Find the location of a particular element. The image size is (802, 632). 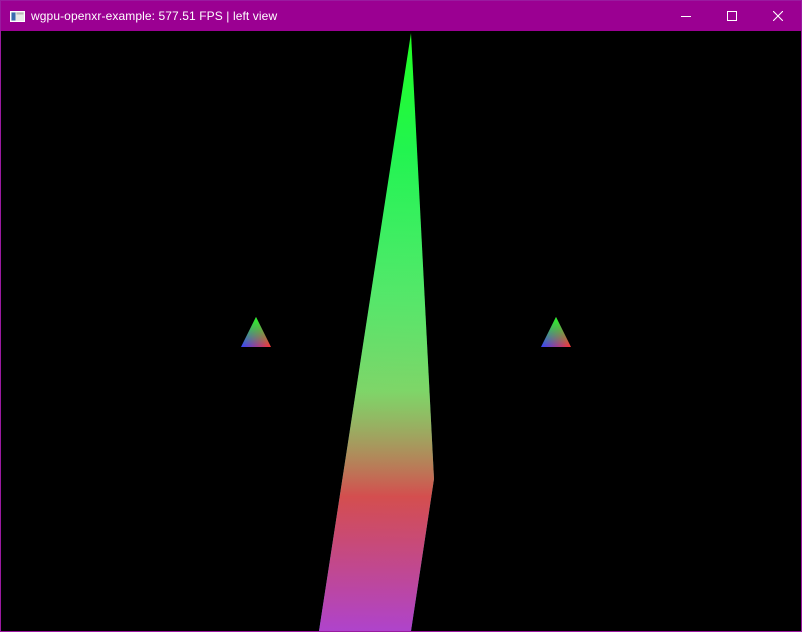

large-rgb-triangle is located at coordinates (376, 332).